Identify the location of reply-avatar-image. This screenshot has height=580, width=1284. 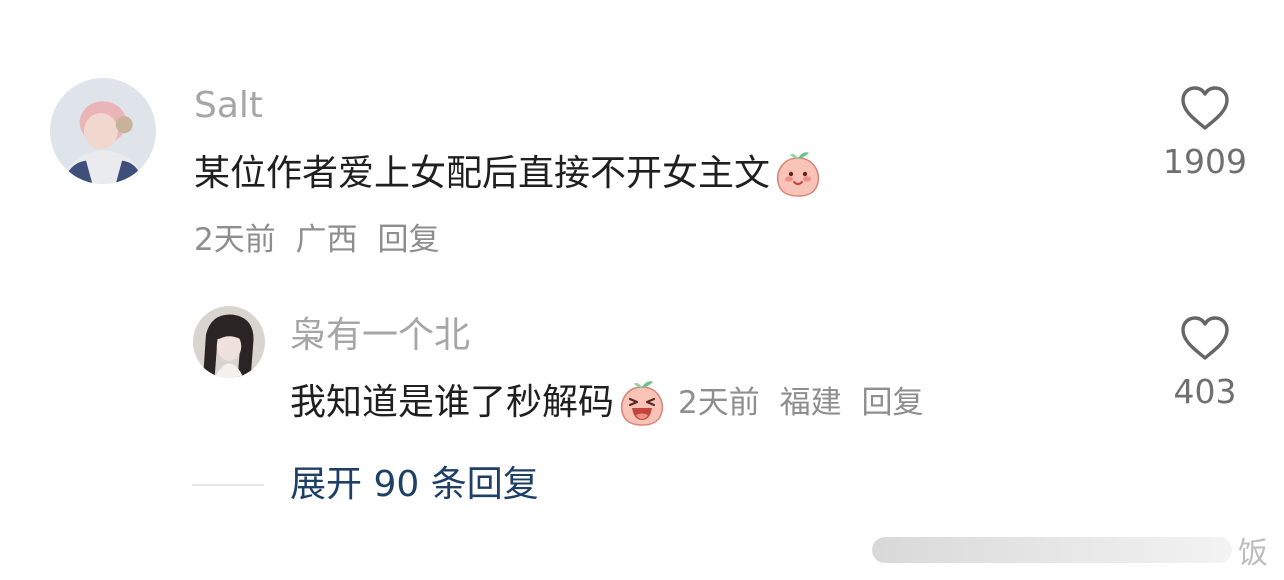
(229, 342).